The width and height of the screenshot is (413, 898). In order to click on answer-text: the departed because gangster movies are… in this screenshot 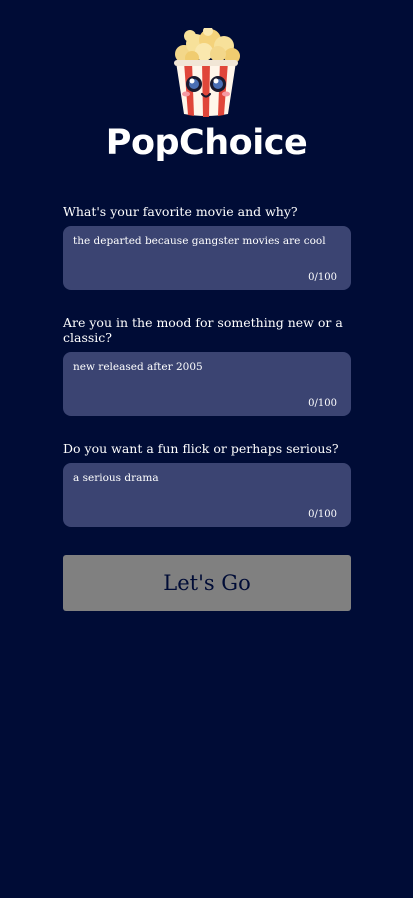, I will do `click(199, 241)`.